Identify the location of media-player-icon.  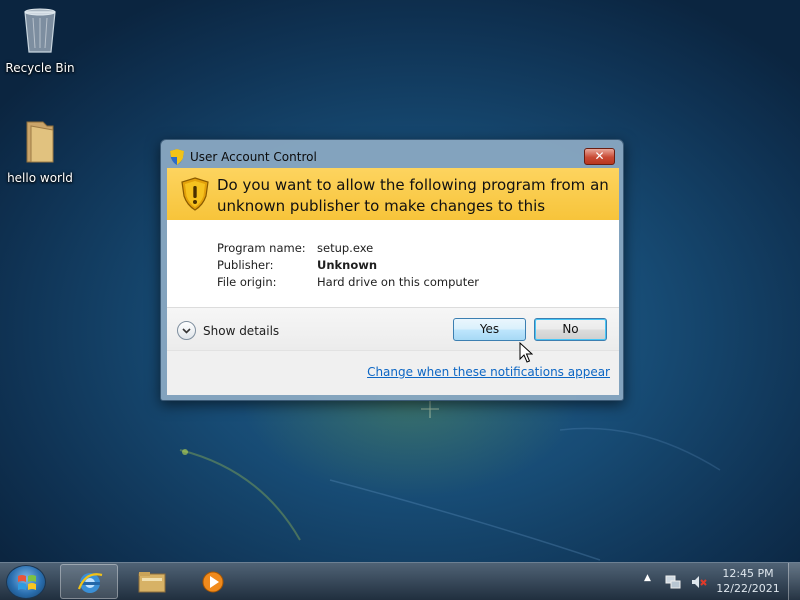
(213, 582).